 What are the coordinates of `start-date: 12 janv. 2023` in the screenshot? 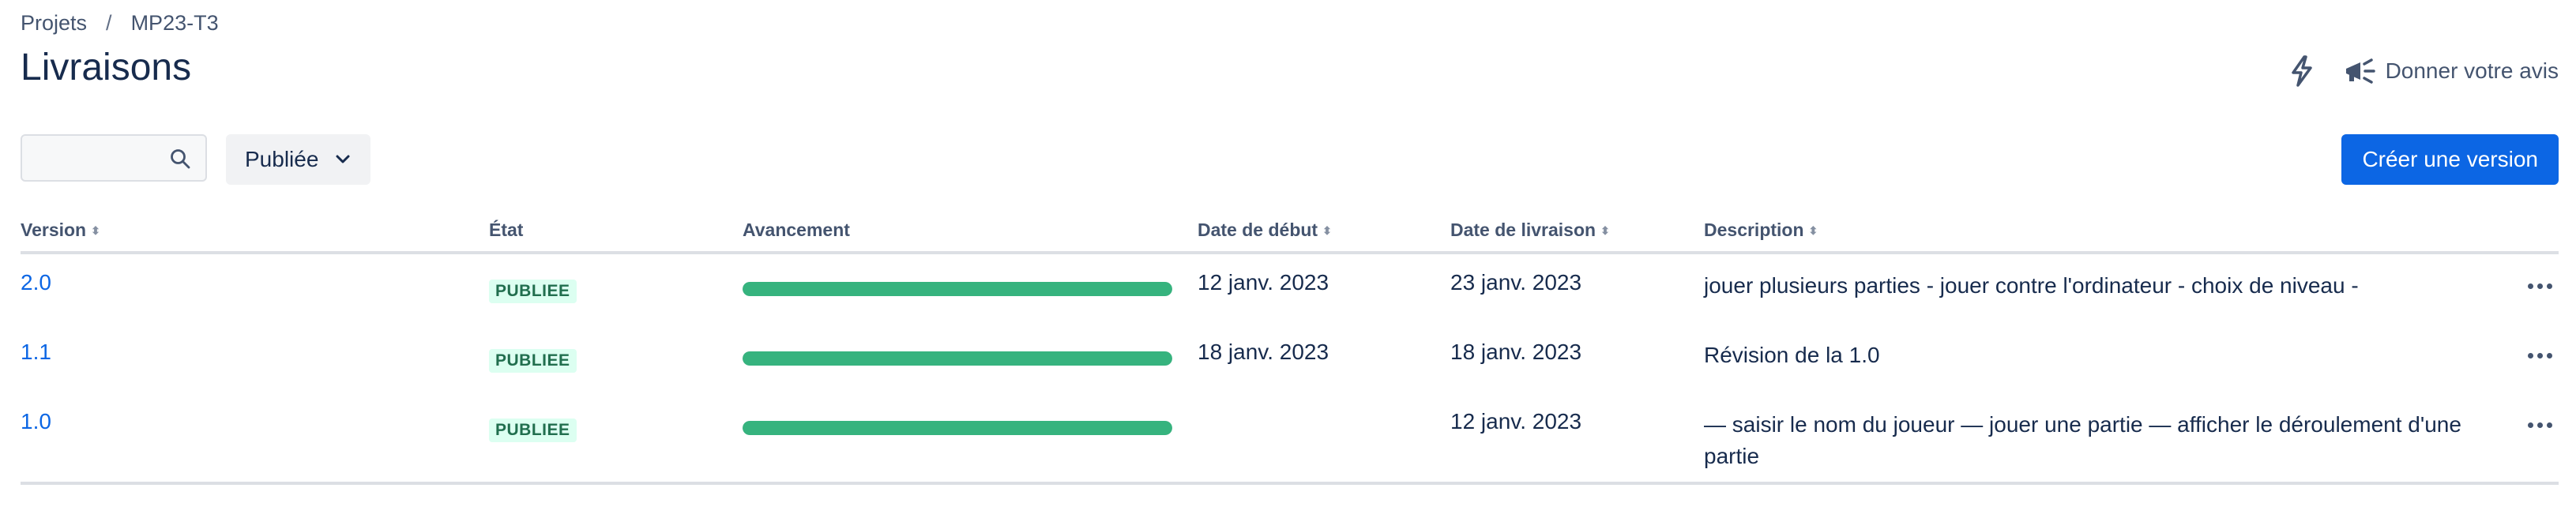 It's located at (1264, 282).